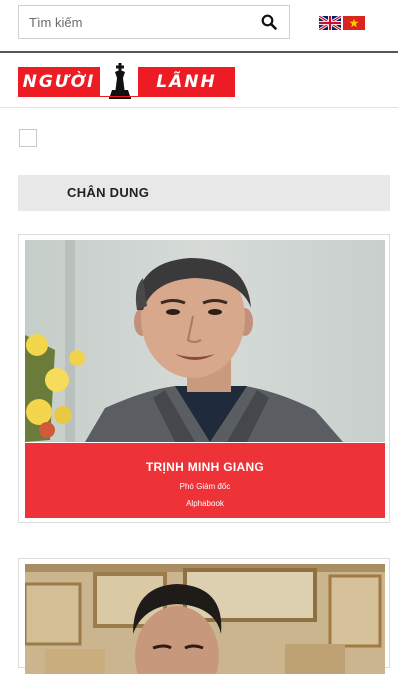 The height and width of the screenshot is (674, 398). I want to click on chess-king-icon, so click(120, 81).